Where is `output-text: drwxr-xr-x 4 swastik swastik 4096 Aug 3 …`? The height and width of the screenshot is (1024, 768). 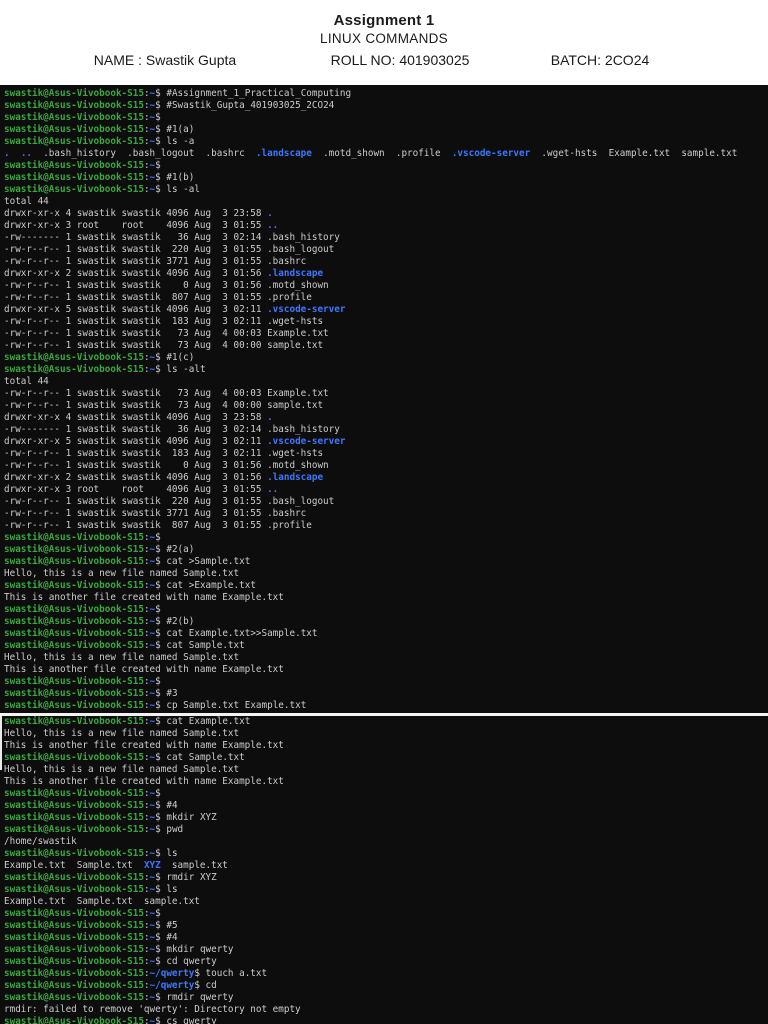
output-text: drwxr-xr-x 4 swastik swastik 4096 Aug 3 … is located at coordinates (136, 417).